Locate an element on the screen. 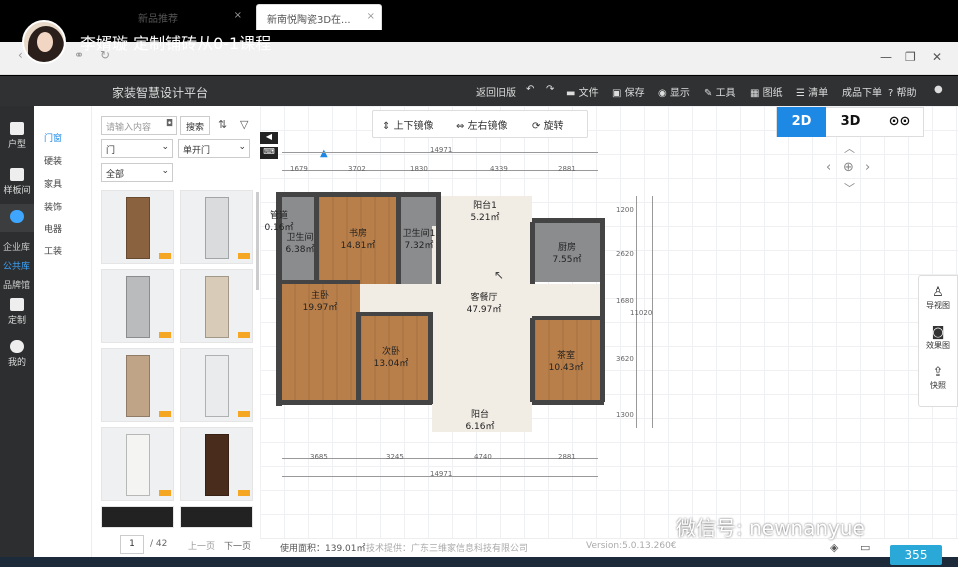 Image resolution: width=958 pixels, height=567 pixels. nav-enterprise-lib: 企业库 is located at coordinates (16, 246).